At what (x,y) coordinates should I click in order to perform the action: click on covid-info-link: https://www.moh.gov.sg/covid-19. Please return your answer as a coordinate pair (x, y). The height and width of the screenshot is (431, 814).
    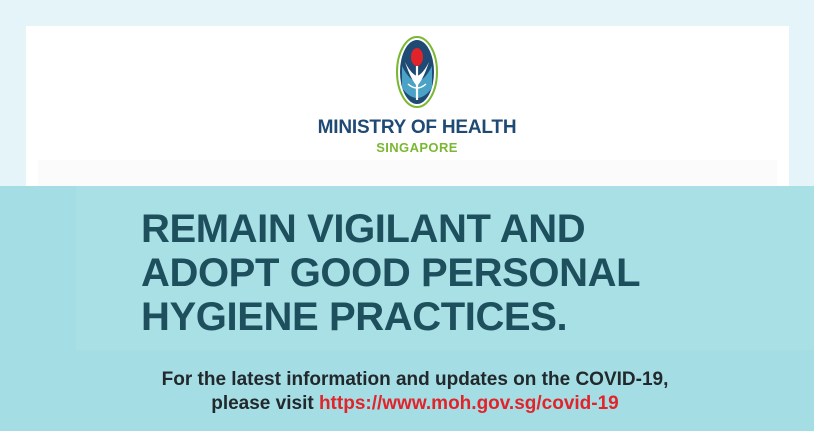
    Looking at the image, I should click on (469, 403).